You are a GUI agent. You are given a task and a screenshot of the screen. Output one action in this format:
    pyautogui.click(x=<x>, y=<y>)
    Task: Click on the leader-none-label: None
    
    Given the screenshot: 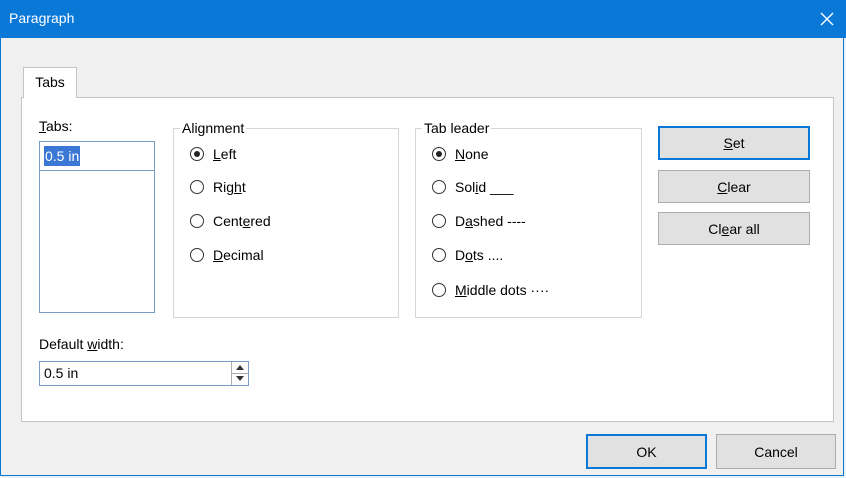 What is the action you would take?
    pyautogui.click(x=472, y=154)
    